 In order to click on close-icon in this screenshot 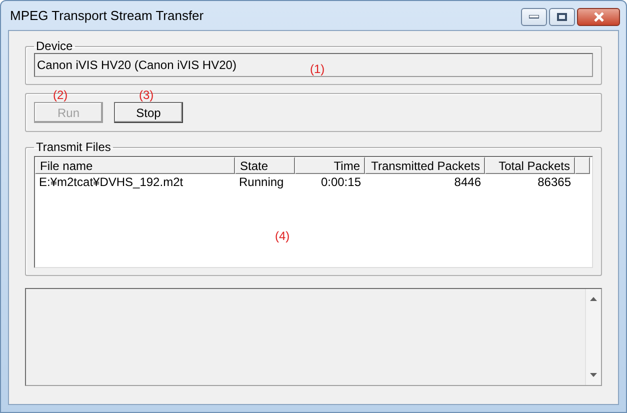, I will do `click(598, 17)`.